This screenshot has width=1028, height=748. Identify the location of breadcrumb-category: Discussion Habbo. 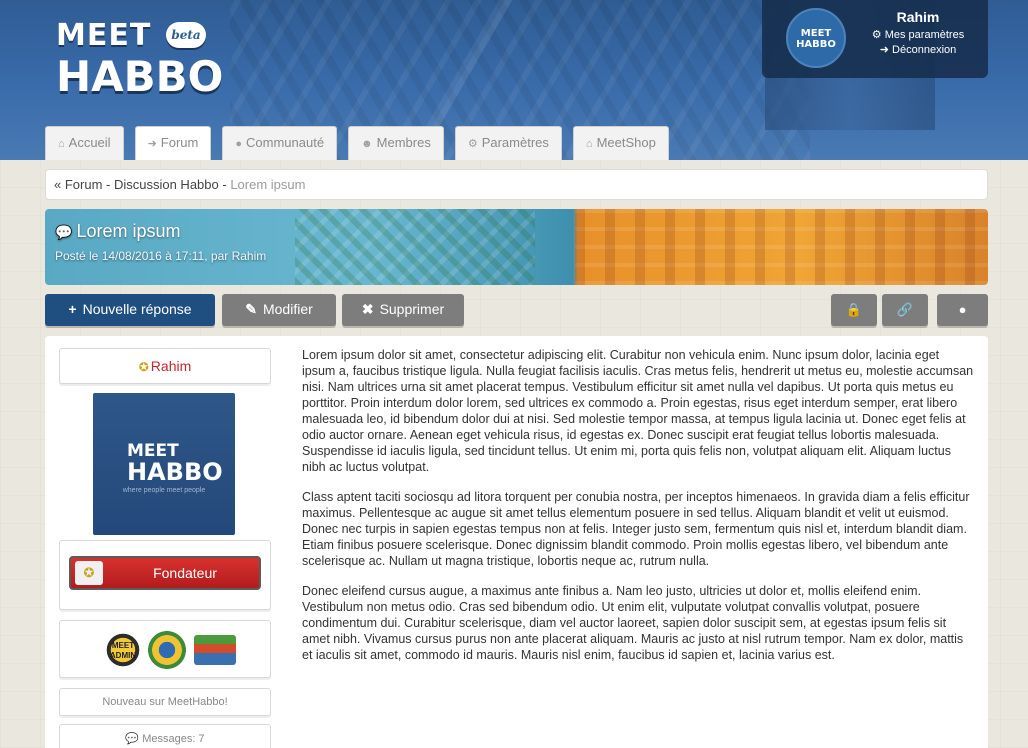
(166, 184).